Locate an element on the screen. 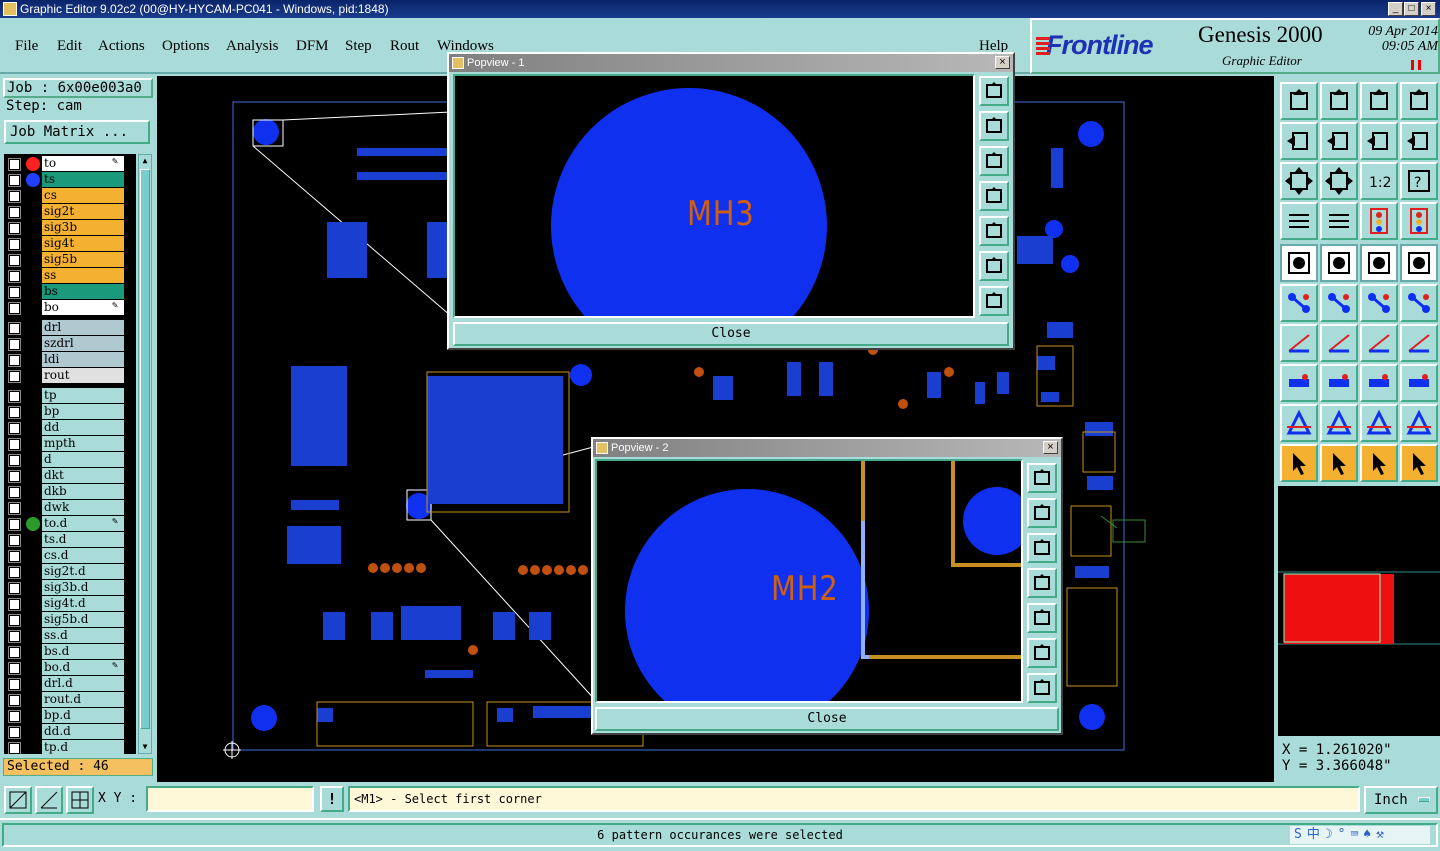 Image resolution: width=1440 pixels, height=851 pixels. mirror-button is located at coordinates (1419, 343).